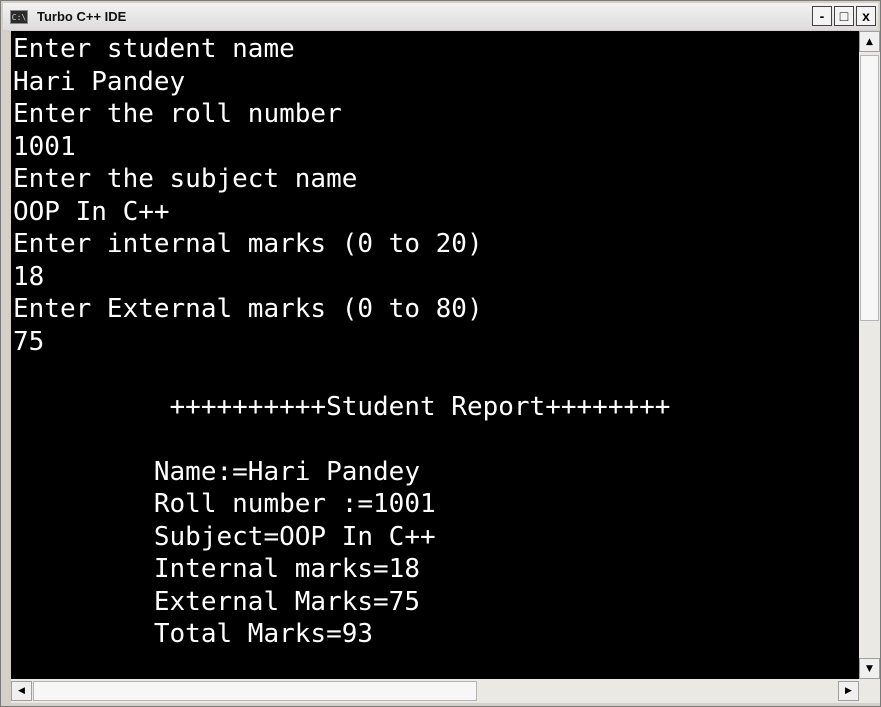 The height and width of the screenshot is (707, 881). I want to click on console-line: 18, so click(29, 276).